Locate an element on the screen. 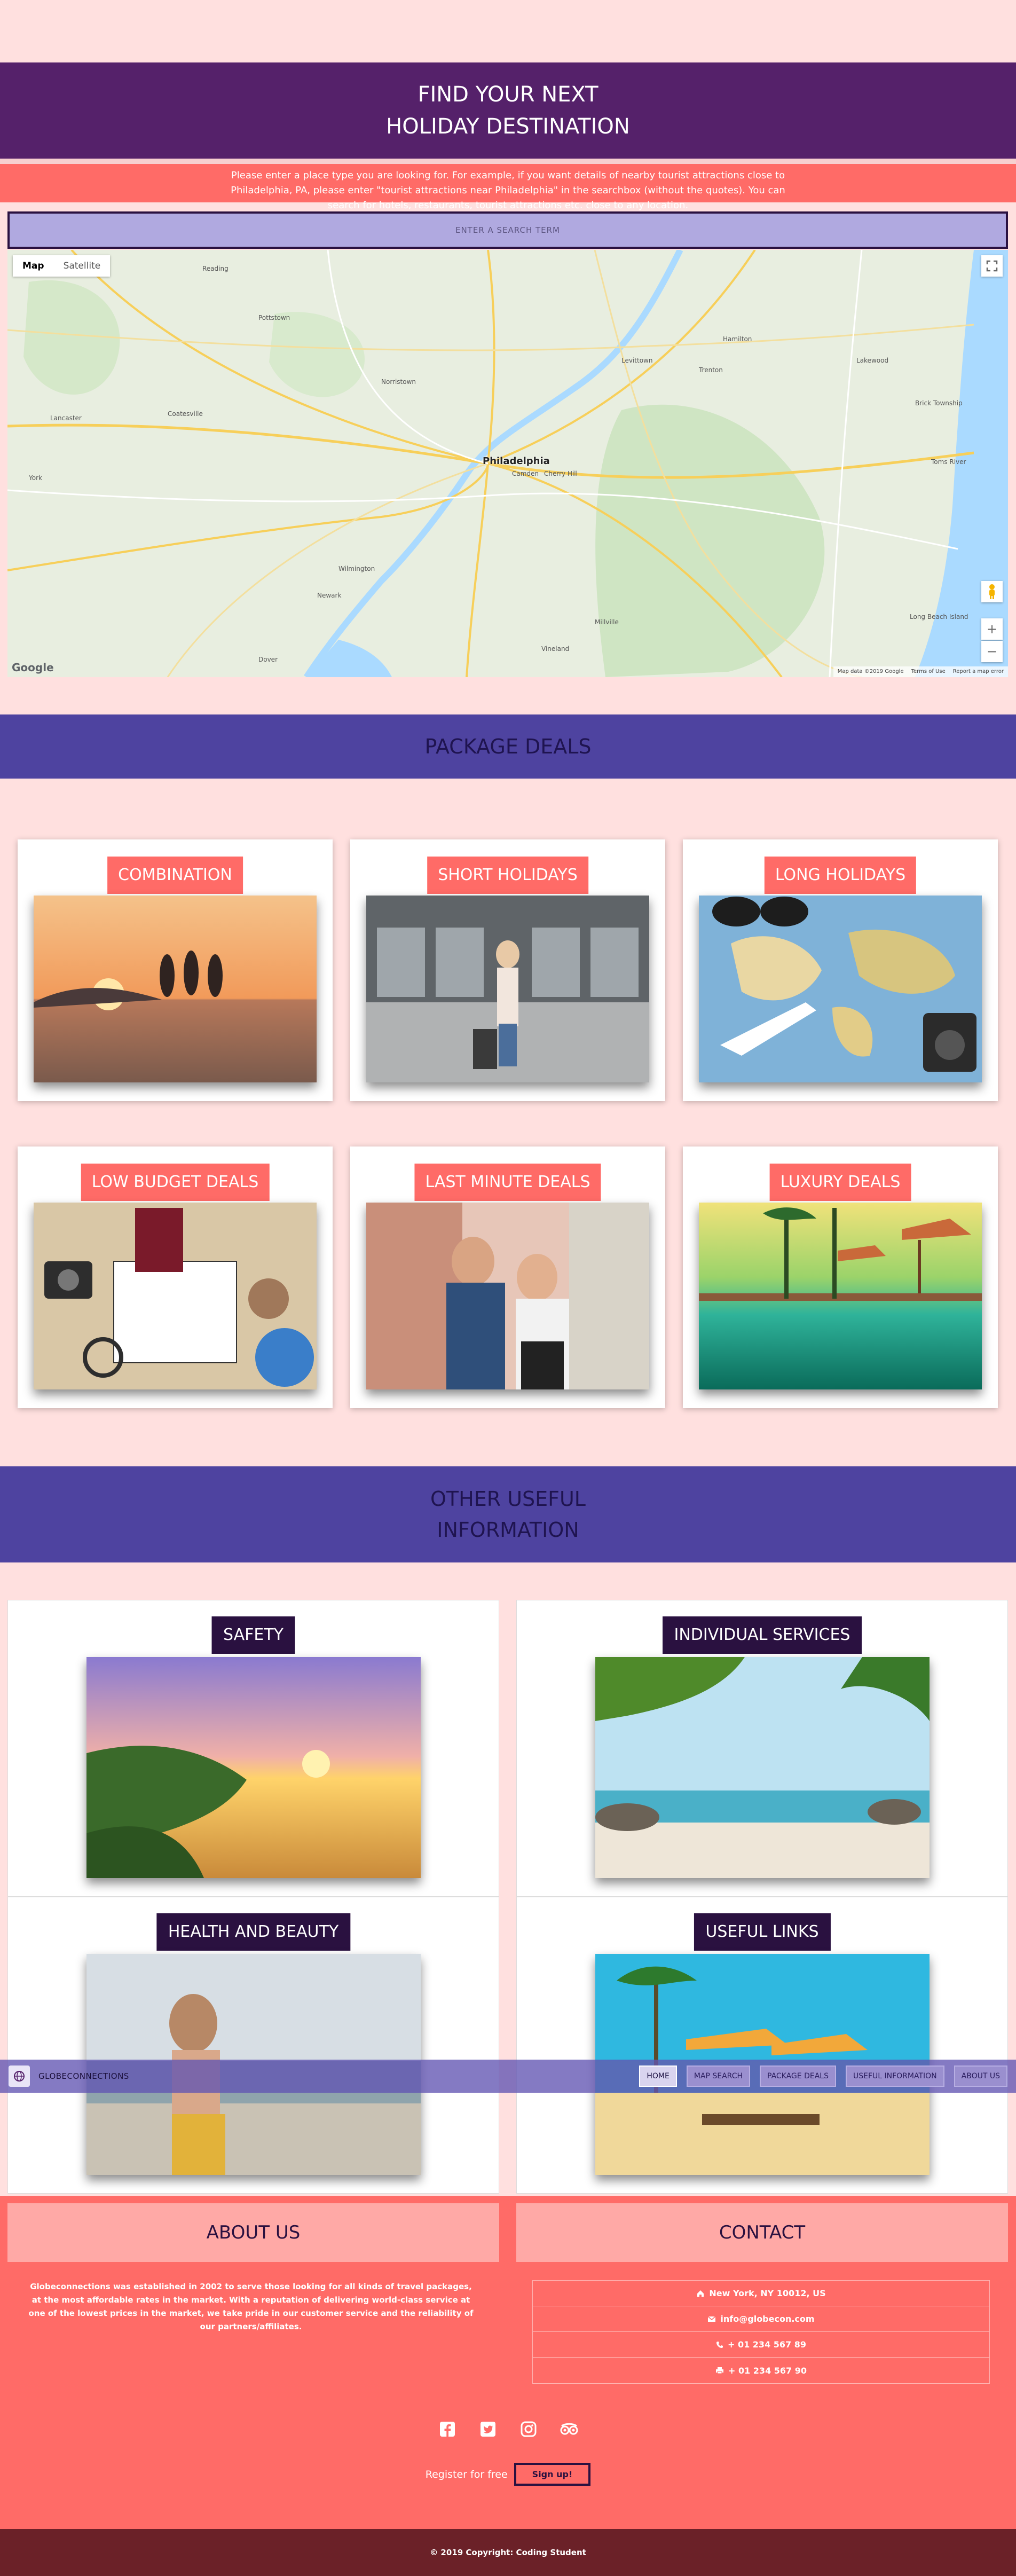  nav-link-package-deals: PACKAGE DEALS is located at coordinates (798, 2076).